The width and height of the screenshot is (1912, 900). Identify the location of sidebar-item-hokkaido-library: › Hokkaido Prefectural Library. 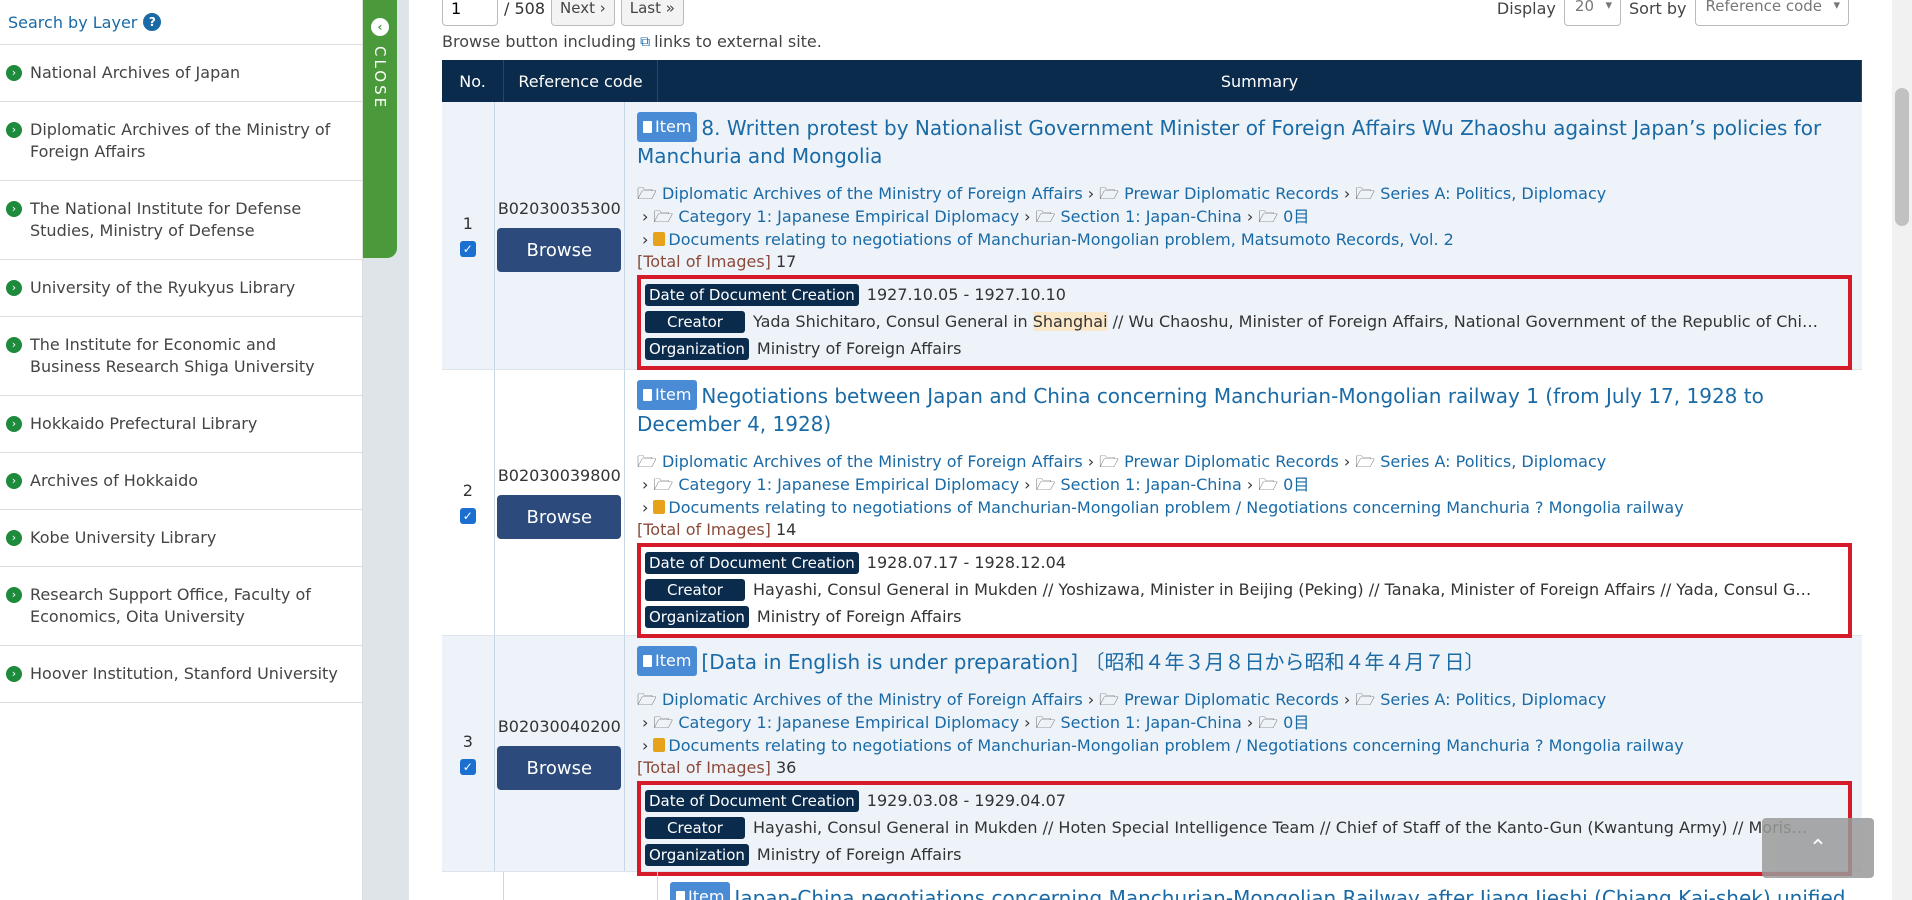
(181, 424).